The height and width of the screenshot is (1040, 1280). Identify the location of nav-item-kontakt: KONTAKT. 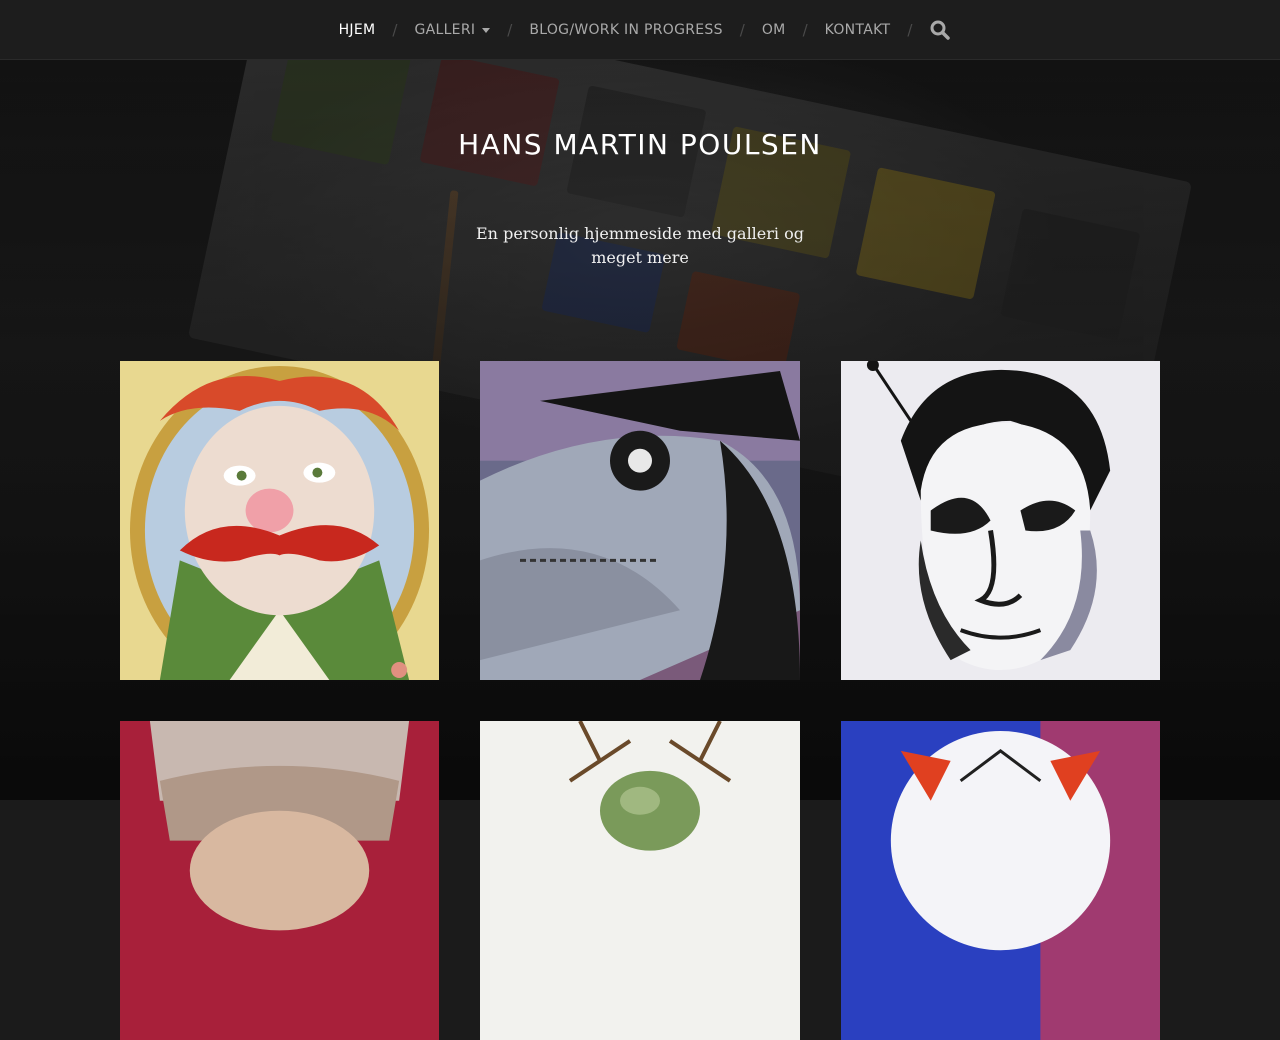
(858, 30).